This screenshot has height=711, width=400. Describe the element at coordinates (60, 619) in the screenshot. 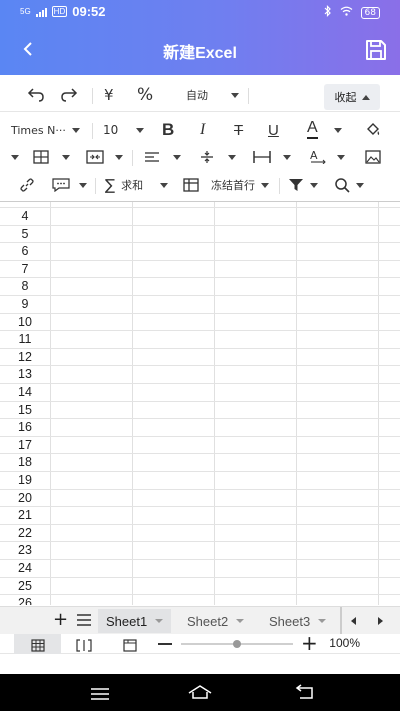

I see `add-sheet-button: +` at that location.